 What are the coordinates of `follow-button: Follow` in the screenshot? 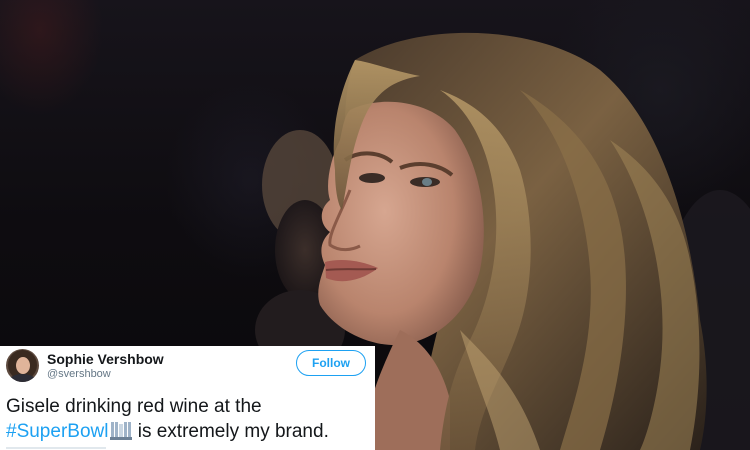 It's located at (331, 363).